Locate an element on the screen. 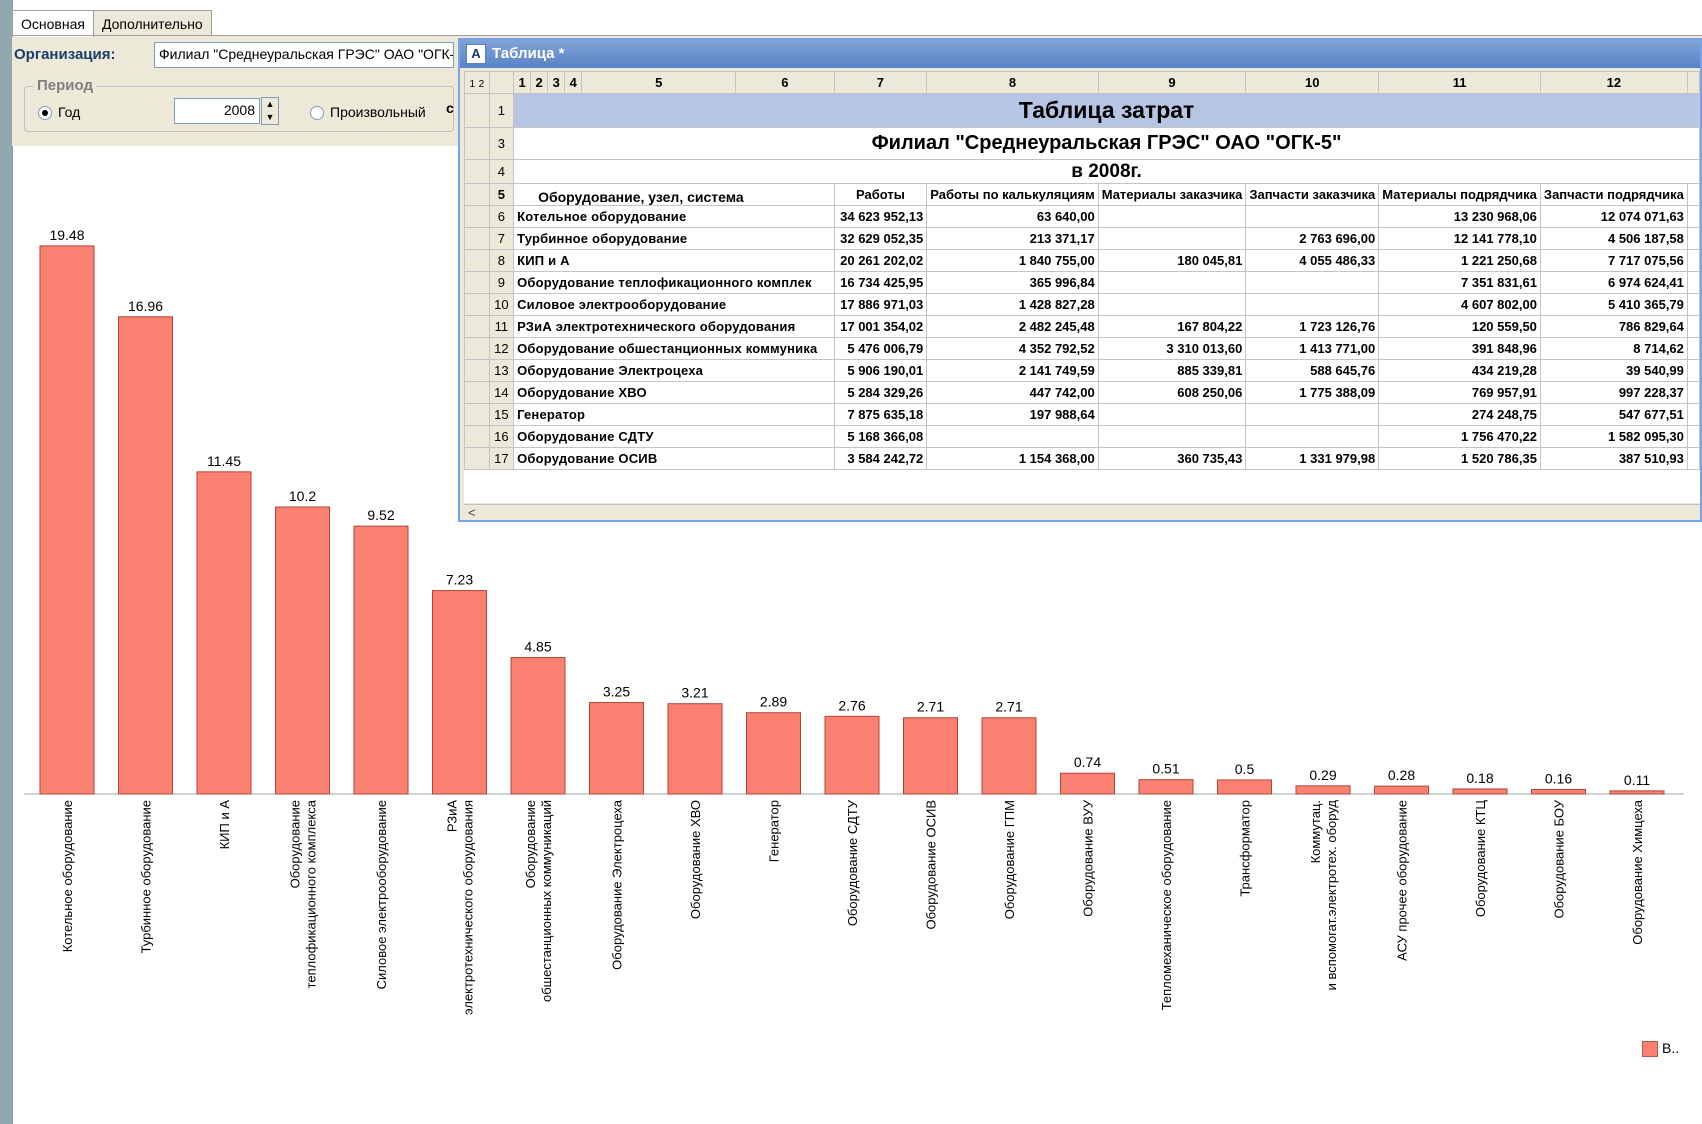  col-header: 5 is located at coordinates (659, 82).